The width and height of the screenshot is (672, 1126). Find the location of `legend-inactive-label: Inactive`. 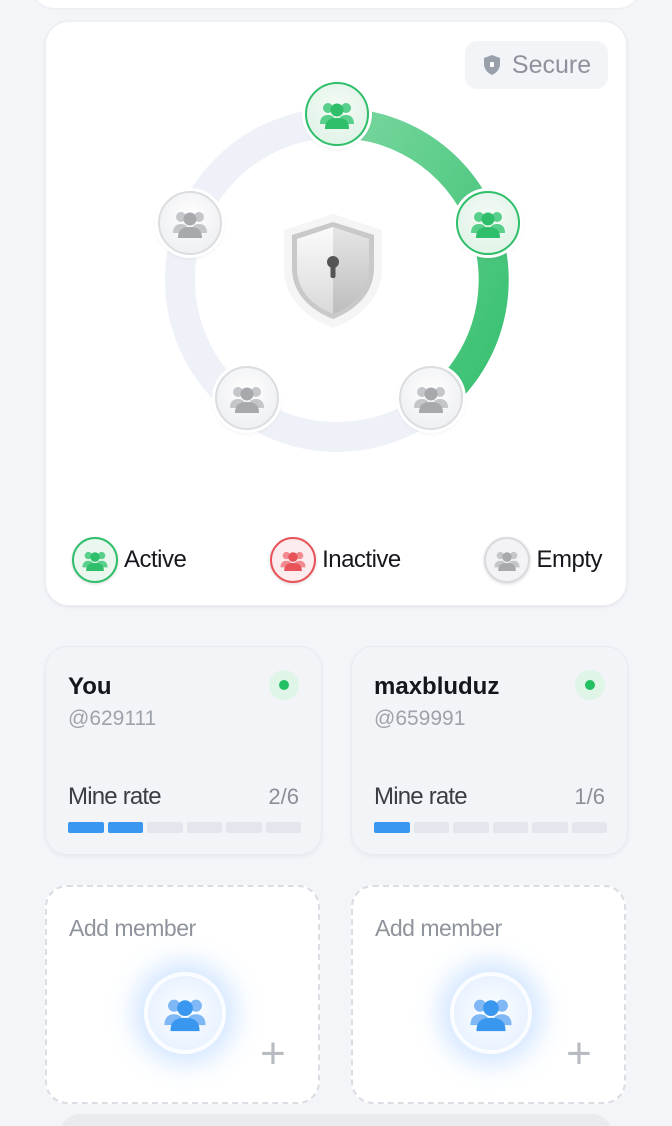

legend-inactive-label: Inactive is located at coordinates (361, 559).